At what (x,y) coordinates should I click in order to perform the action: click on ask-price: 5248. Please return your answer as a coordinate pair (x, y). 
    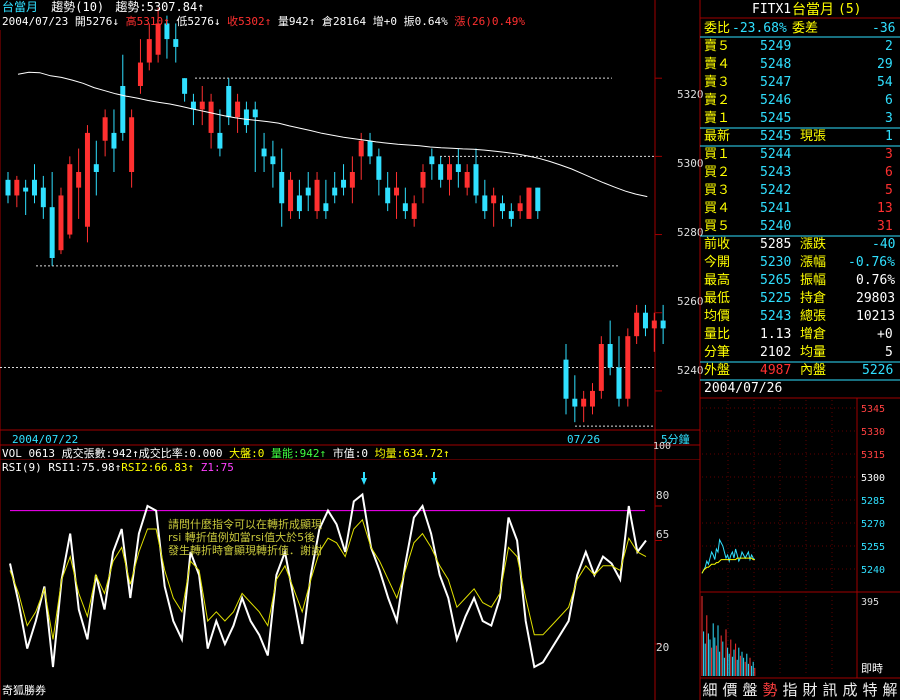
    Looking at the image, I should click on (776, 64).